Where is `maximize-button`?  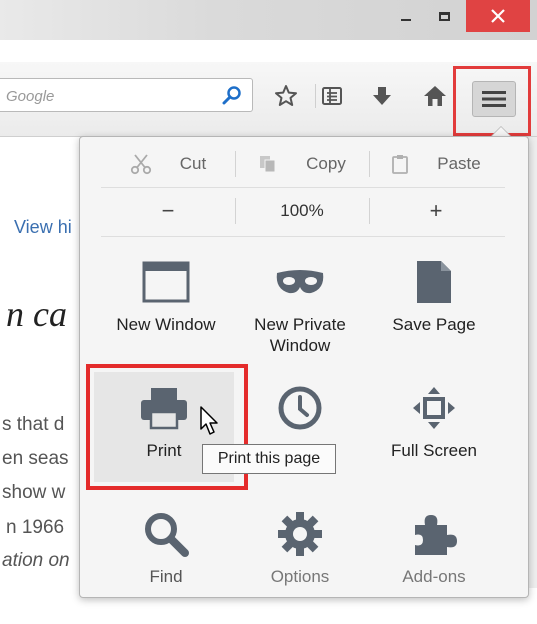 maximize-button is located at coordinates (444, 16).